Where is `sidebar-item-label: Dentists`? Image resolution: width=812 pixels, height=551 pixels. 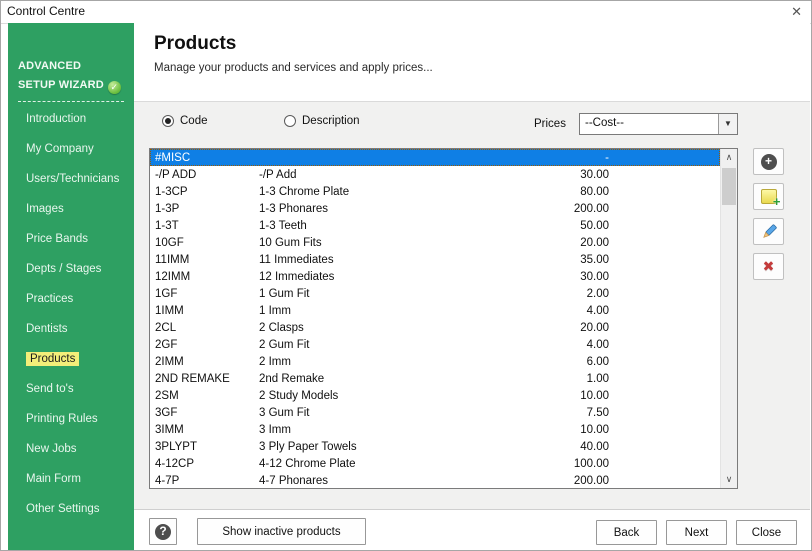 sidebar-item-label: Dentists is located at coordinates (47, 329).